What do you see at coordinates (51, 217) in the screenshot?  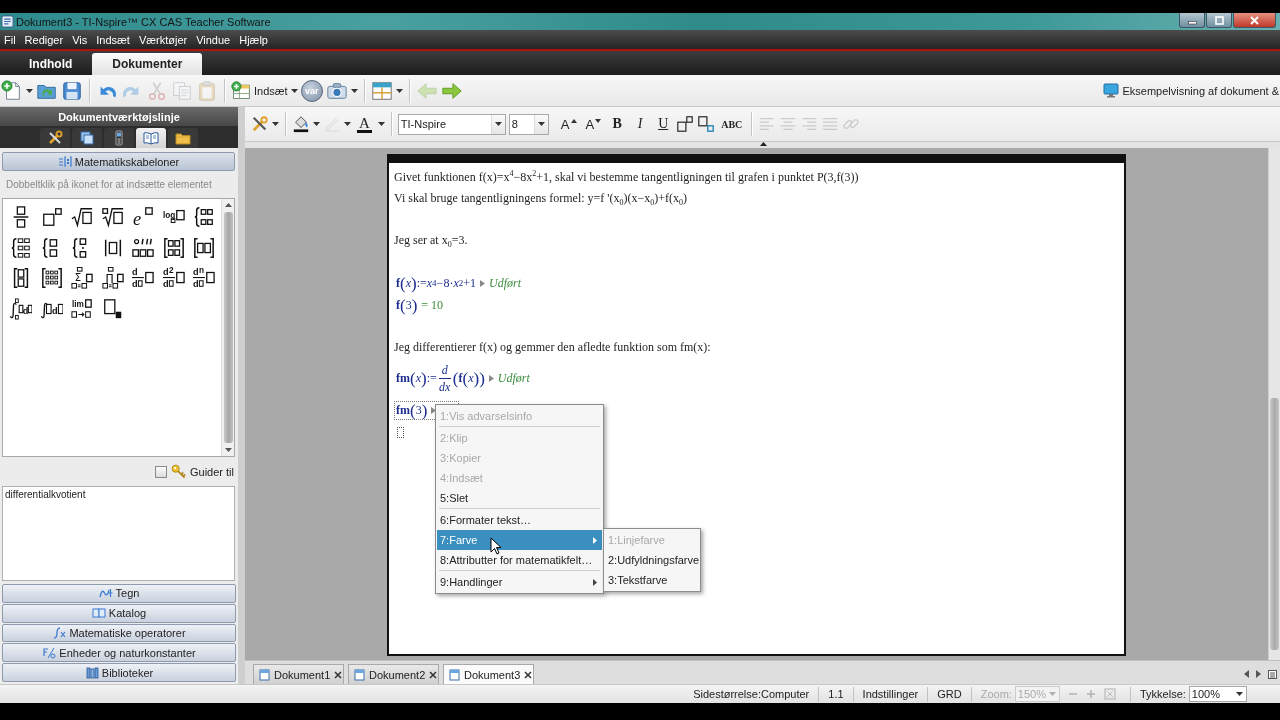 I see `power-template-icon` at bounding box center [51, 217].